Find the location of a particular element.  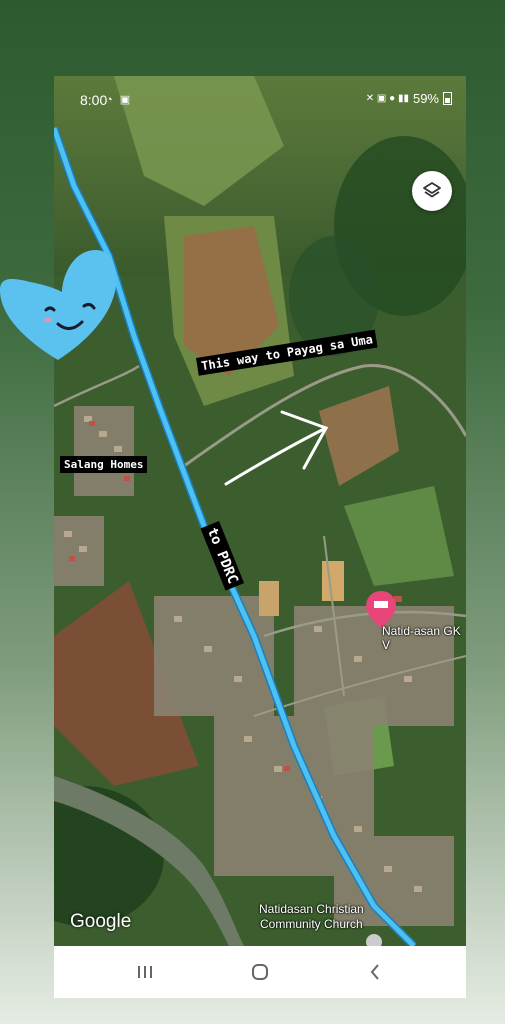

recents-button is located at coordinates (145, 972).